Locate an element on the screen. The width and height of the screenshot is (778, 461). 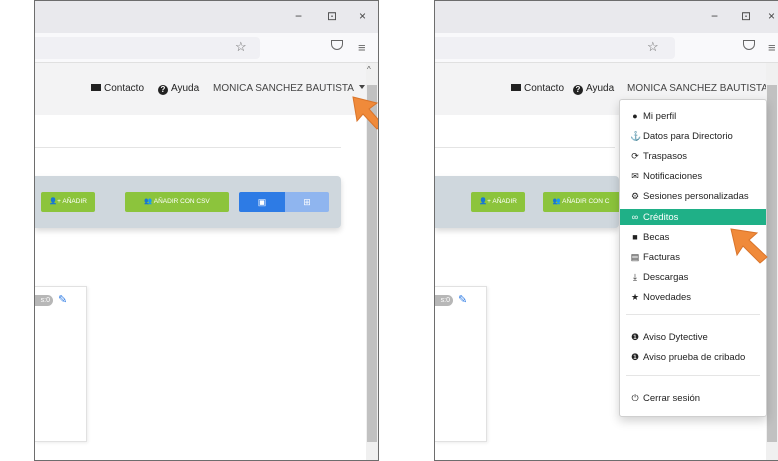
add-csv-button: 👥 AÑADIR CON C is located at coordinates (581, 202).